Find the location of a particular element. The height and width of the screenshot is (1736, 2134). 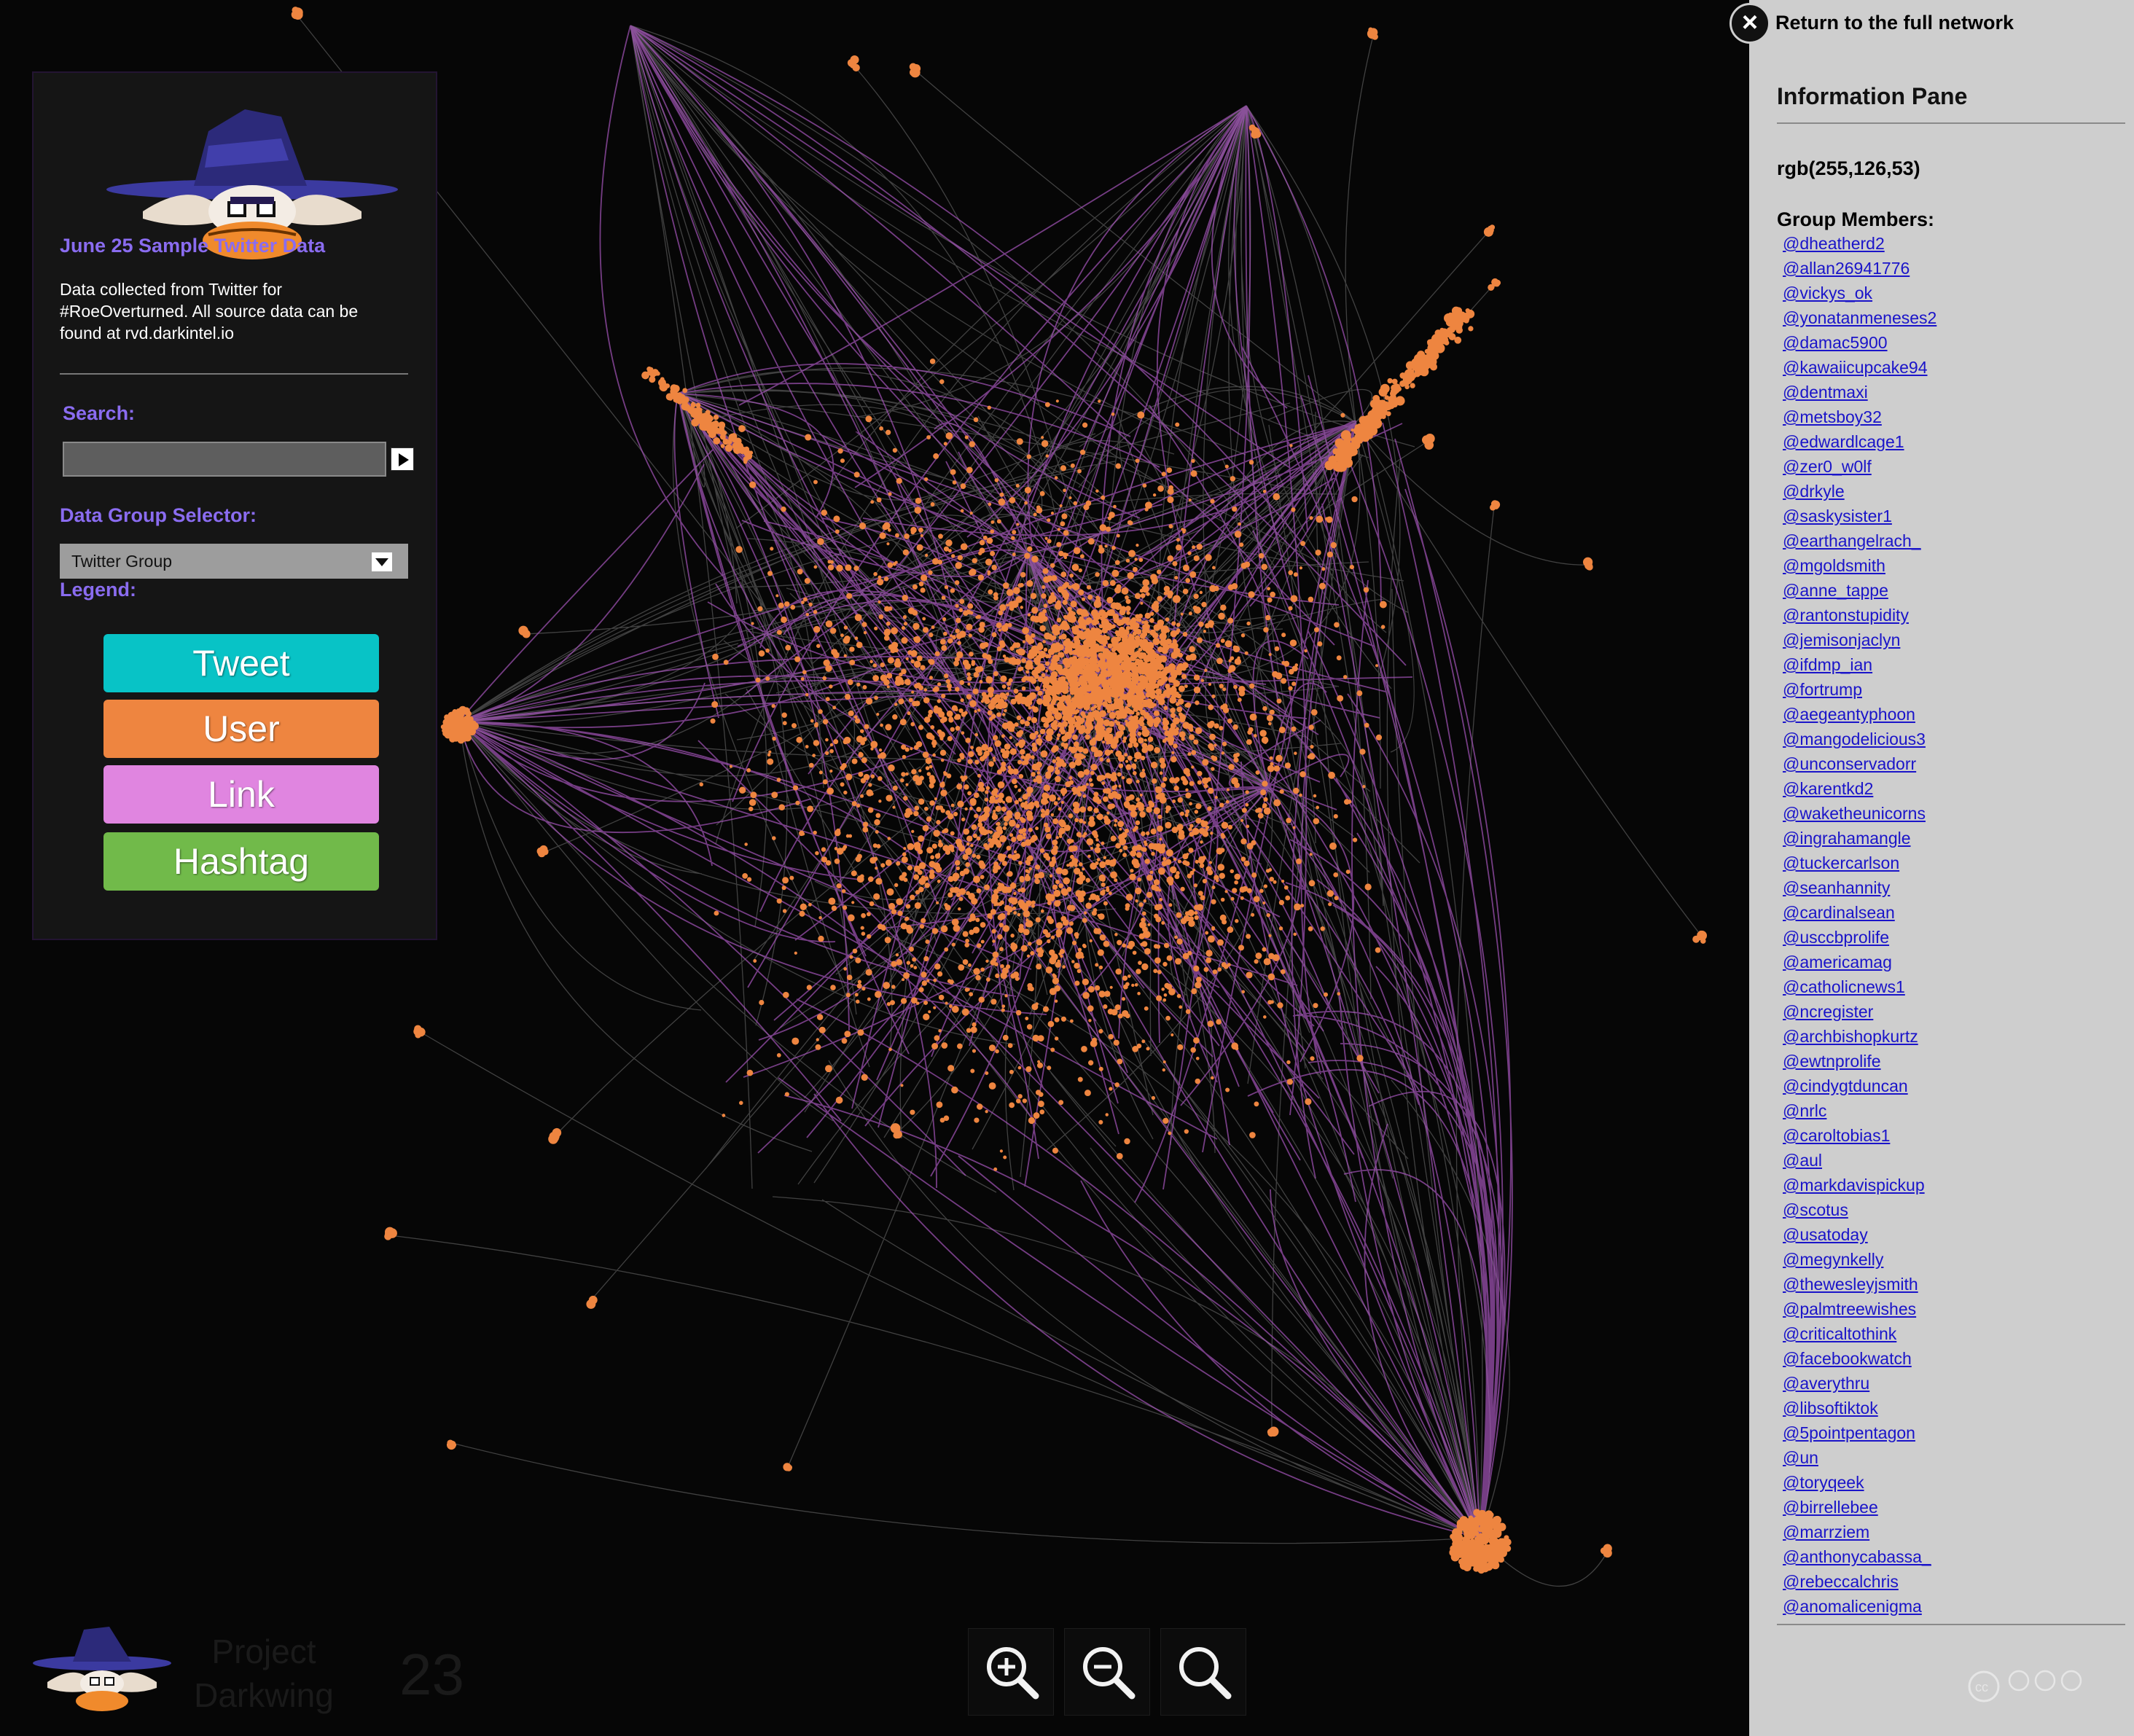

member-list-item: @anthonycabassa_ is located at coordinates (1859, 1559).